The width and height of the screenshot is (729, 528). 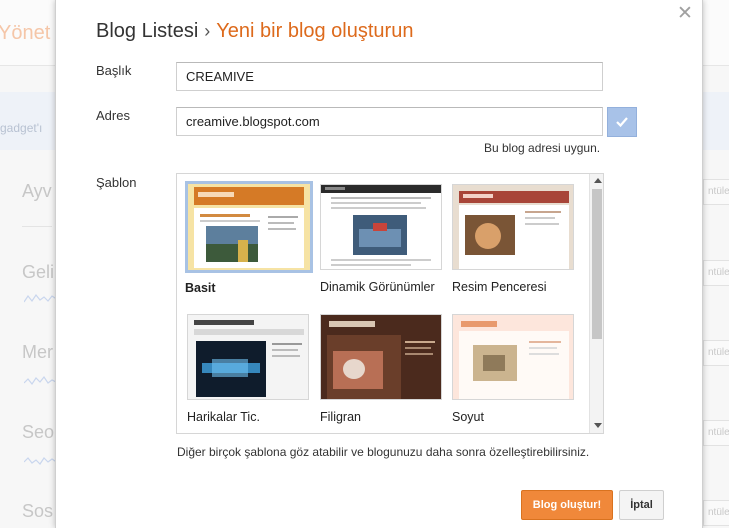 I want to click on background-row-label: Seo, so click(x=38, y=432).